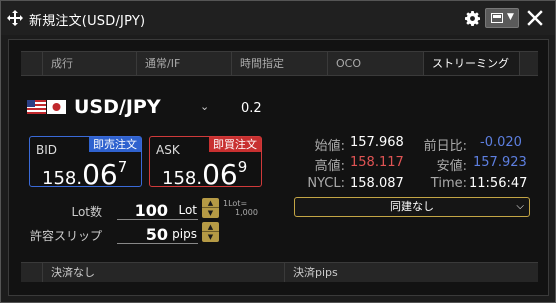 Image resolution: width=556 pixels, height=303 pixels. I want to click on gear-icon, so click(472, 18).